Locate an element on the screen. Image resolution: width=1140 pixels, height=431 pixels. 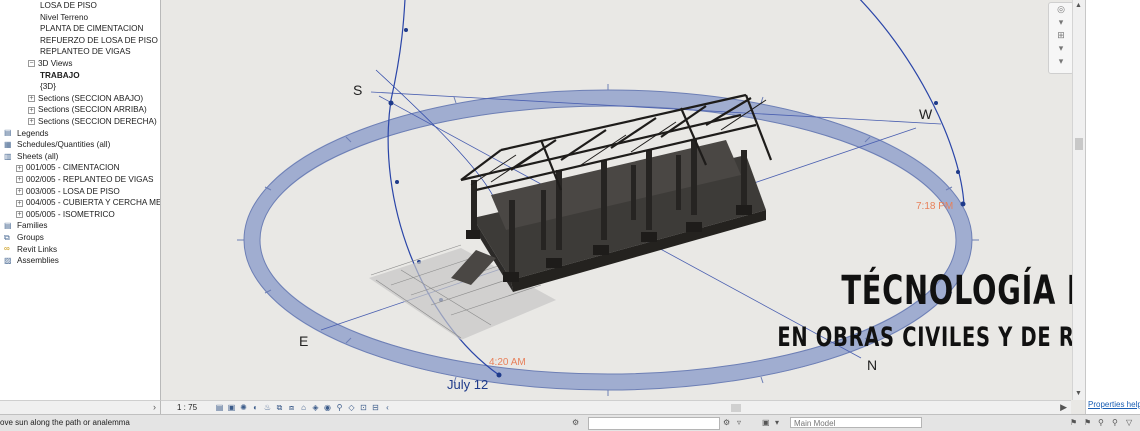
temporary-properties-icon: ⚲ is located at coordinates (339, 407).